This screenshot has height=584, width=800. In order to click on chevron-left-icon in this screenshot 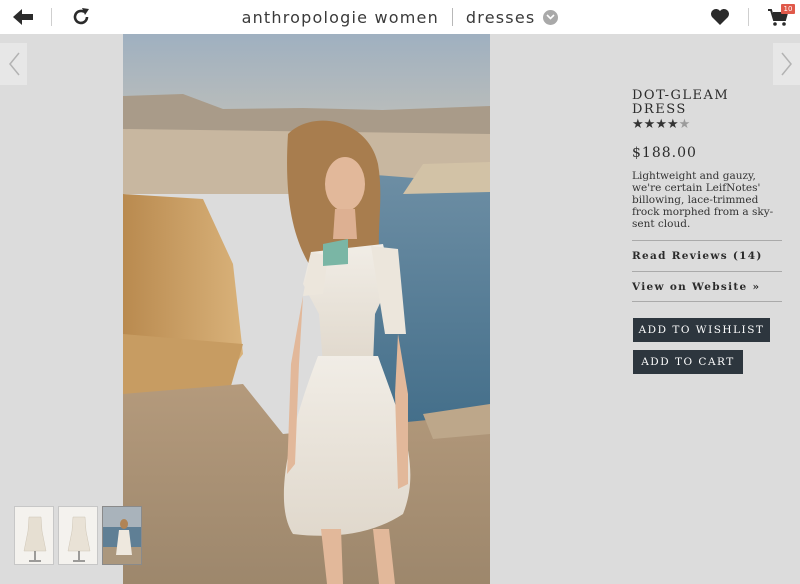, I will do `click(14, 64)`.